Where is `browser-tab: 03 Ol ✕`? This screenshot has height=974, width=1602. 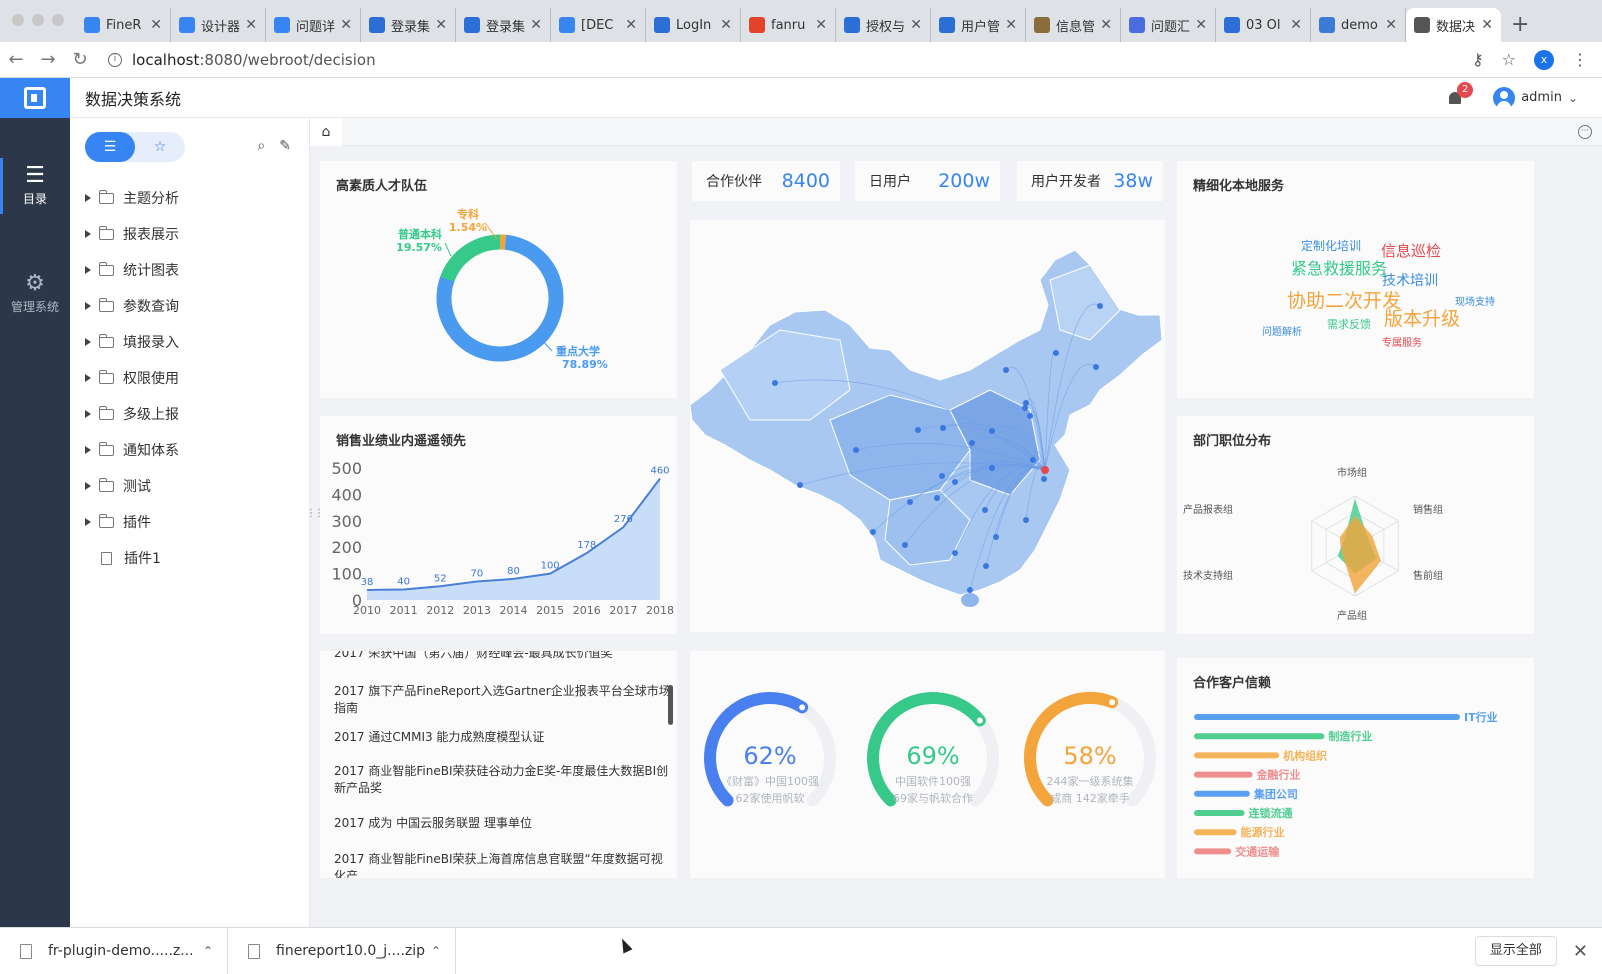
browser-tab: 03 Ol ✕ is located at coordinates (1263, 25).